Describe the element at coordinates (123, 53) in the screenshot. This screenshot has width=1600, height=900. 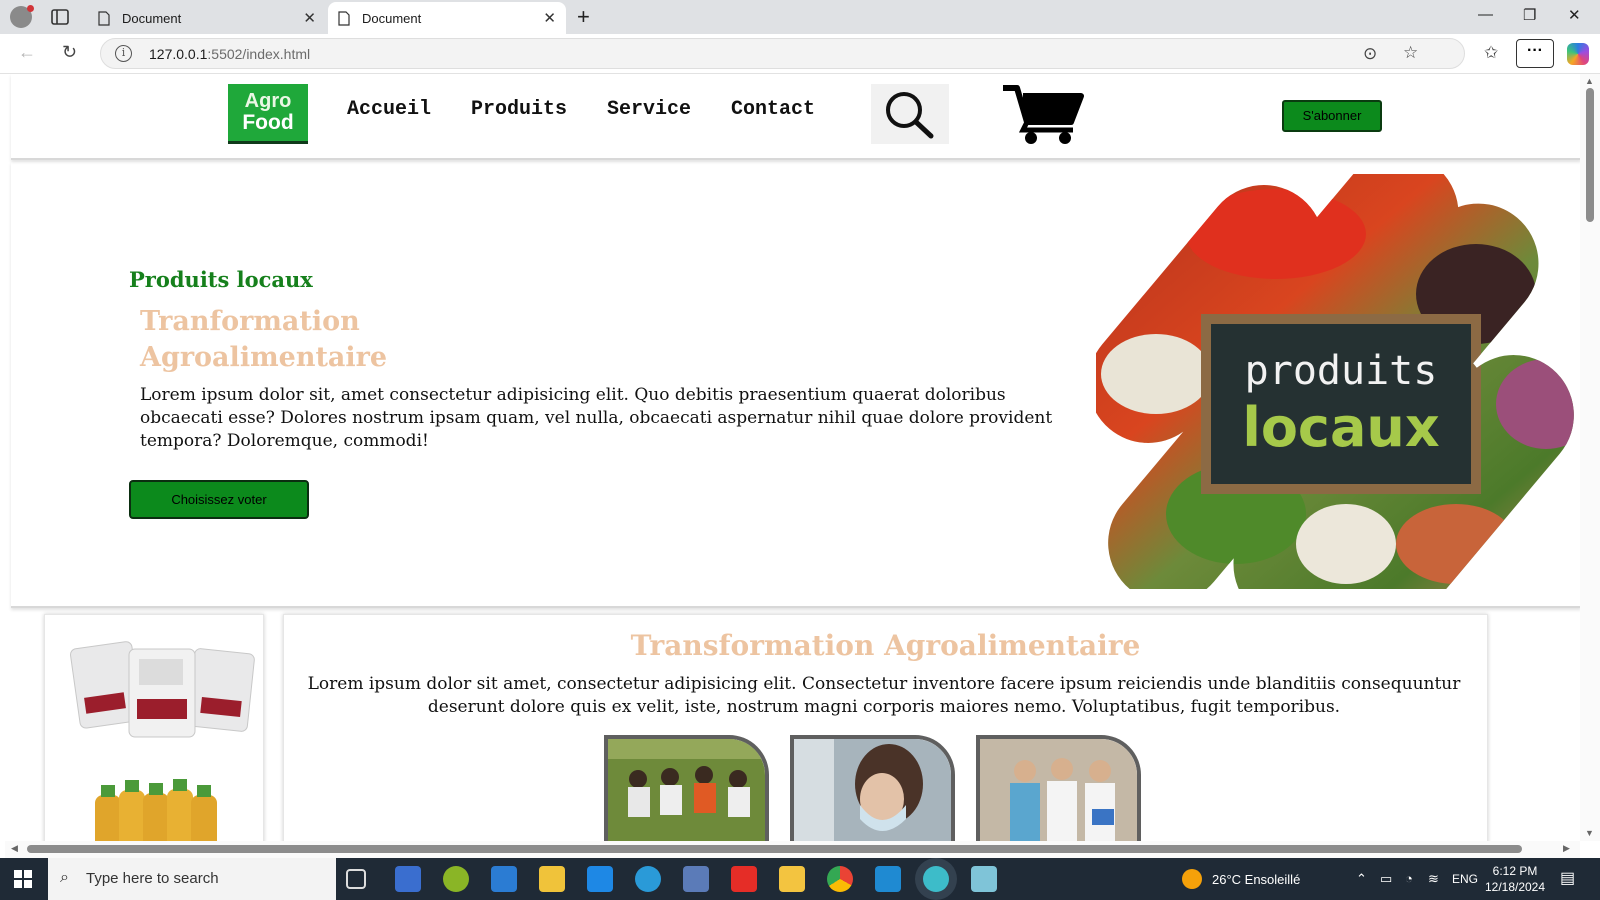
I see `site-info-icon: i` at that location.